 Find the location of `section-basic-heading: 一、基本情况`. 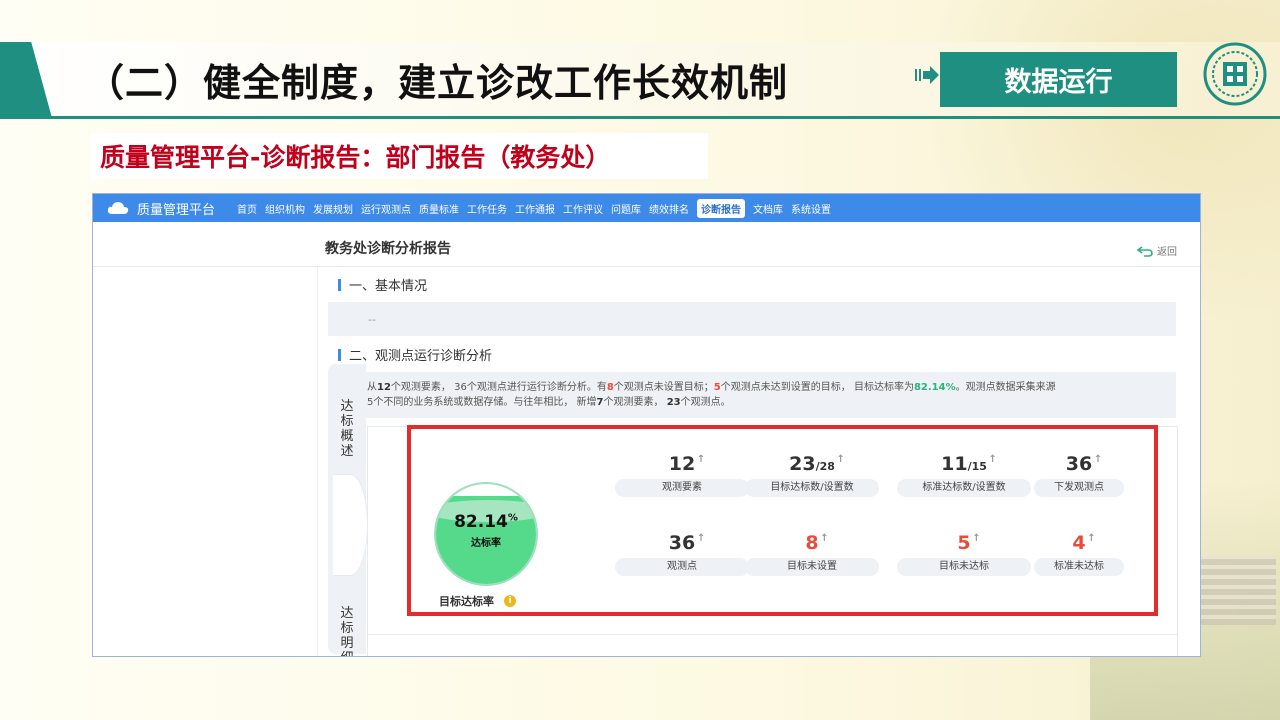

section-basic-heading: 一、基本情况 is located at coordinates (382, 284).